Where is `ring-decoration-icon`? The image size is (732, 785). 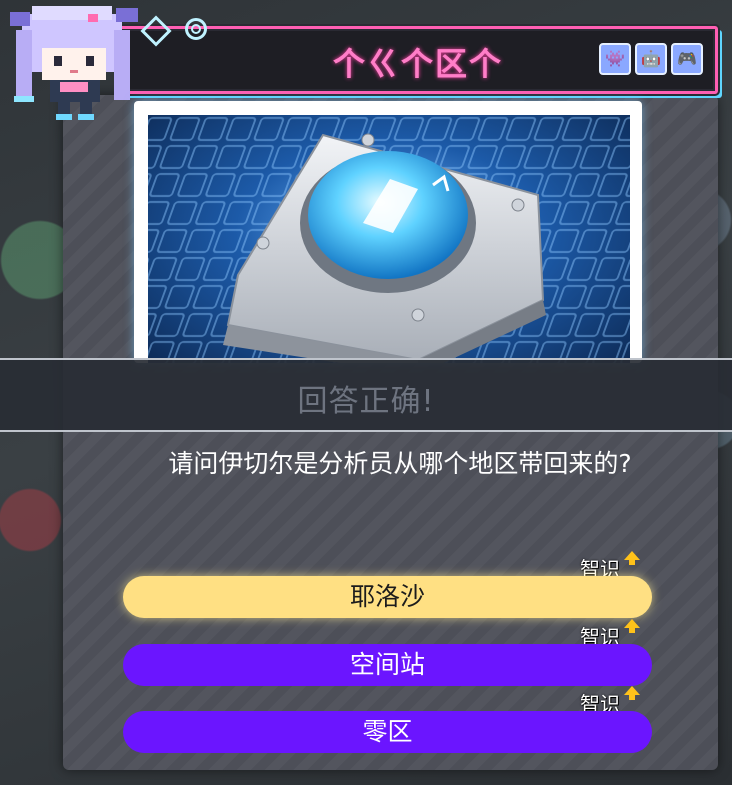
ring-decoration-icon is located at coordinates (196, 29).